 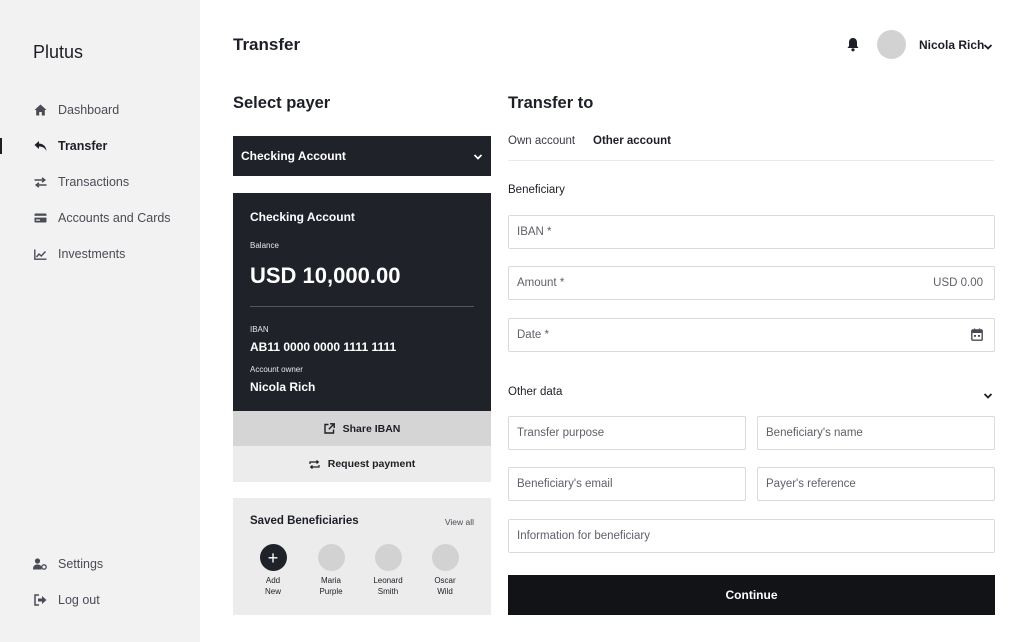 I want to click on sidebar-item-log-out: Log out, so click(x=100, y=600).